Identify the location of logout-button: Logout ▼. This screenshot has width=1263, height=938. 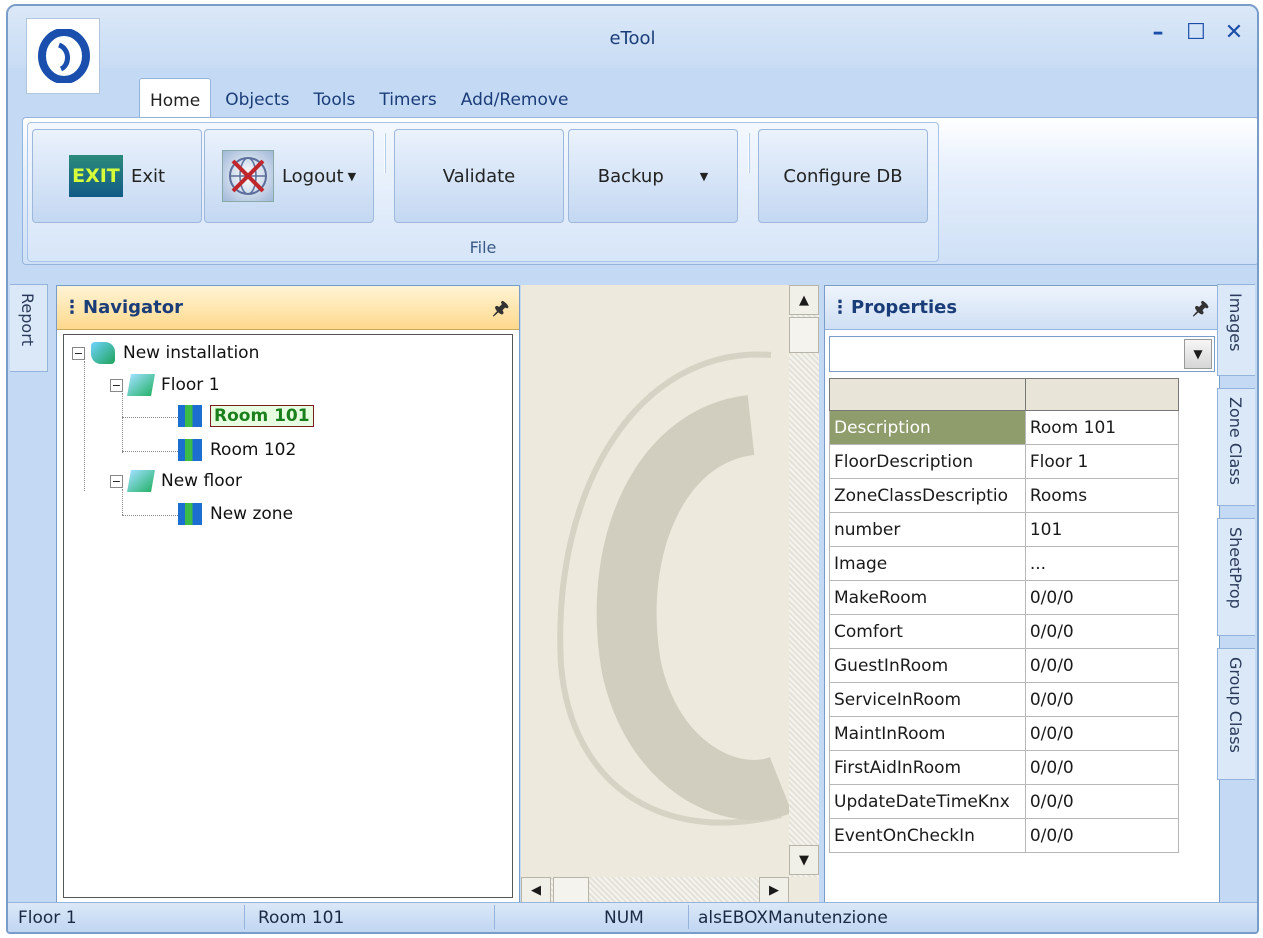
(289, 176).